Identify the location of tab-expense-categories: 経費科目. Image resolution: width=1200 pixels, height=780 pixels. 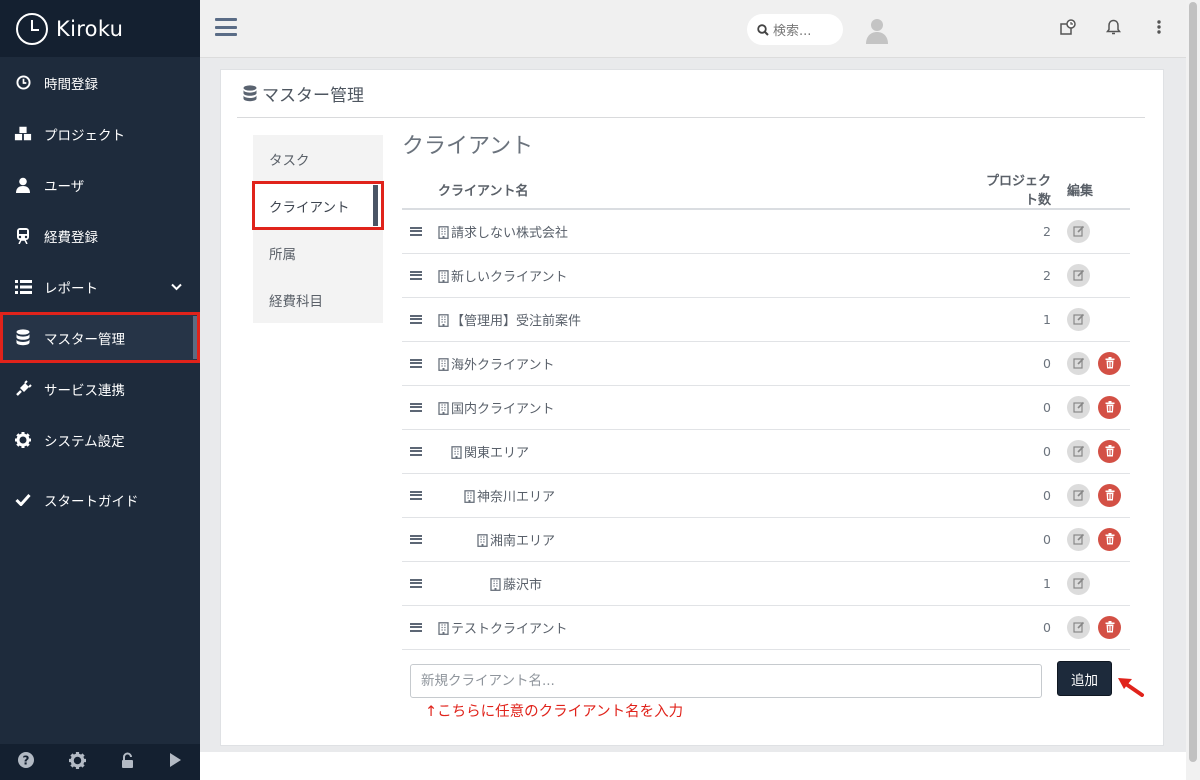
(318, 299).